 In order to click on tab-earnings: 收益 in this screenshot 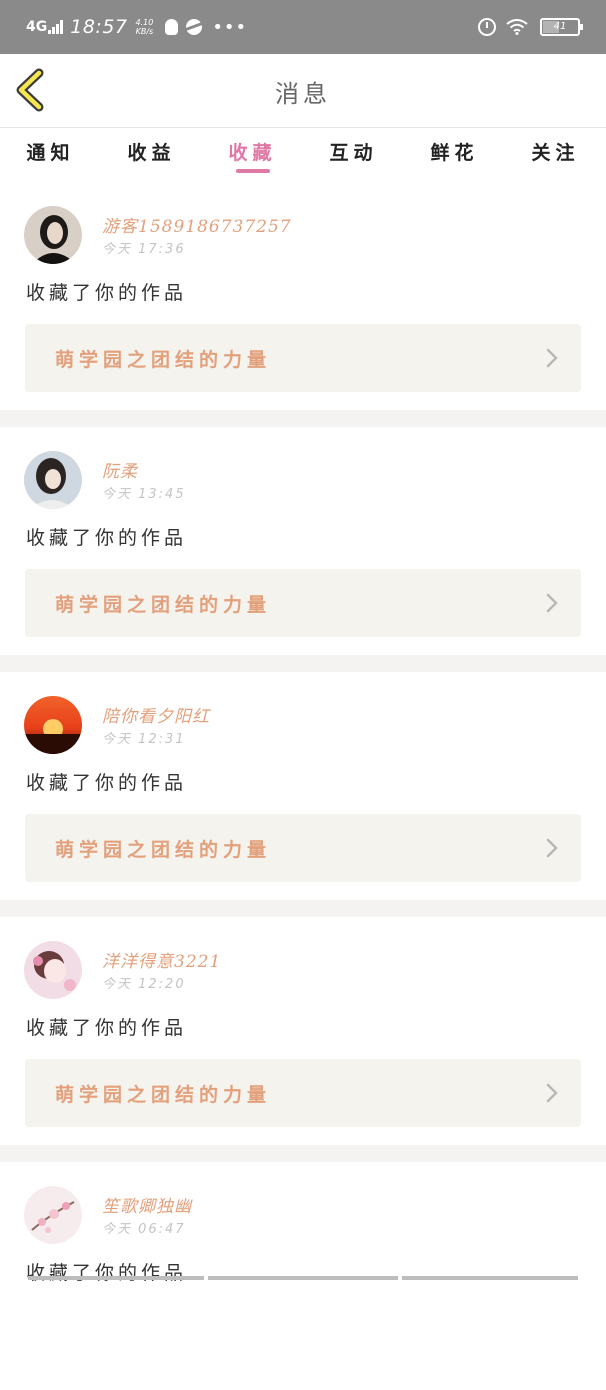, I will do `click(151, 155)`.